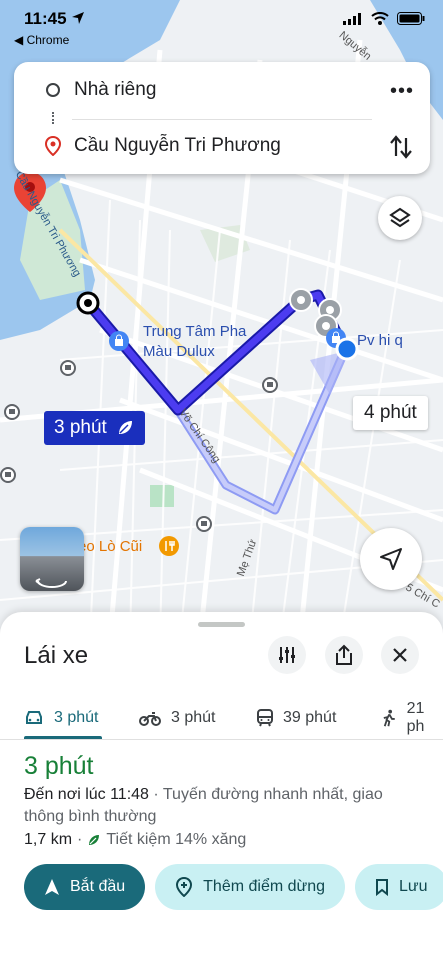  Describe the element at coordinates (310, 717) in the screenshot. I see `tab-label: 39 phút` at that location.